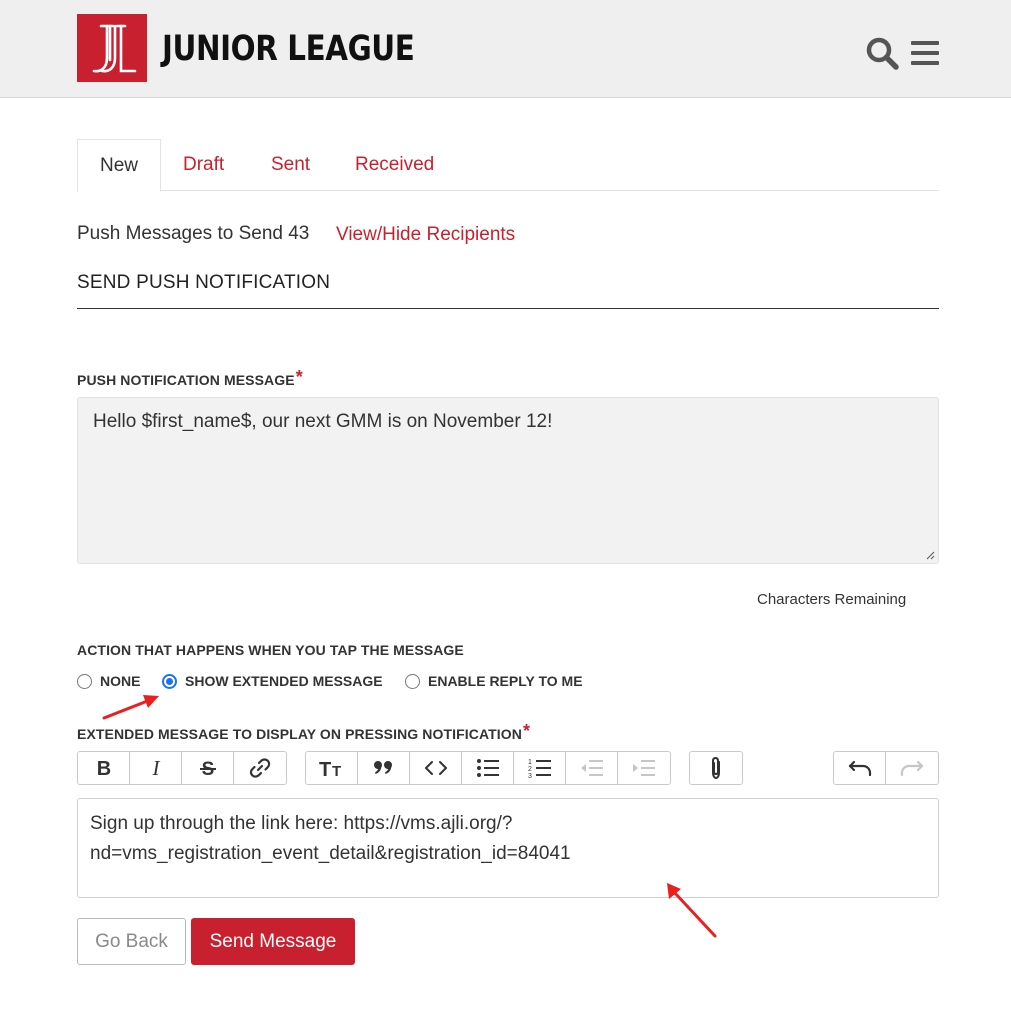  What do you see at coordinates (394, 165) in the screenshot?
I see `tab-received: Received` at bounding box center [394, 165].